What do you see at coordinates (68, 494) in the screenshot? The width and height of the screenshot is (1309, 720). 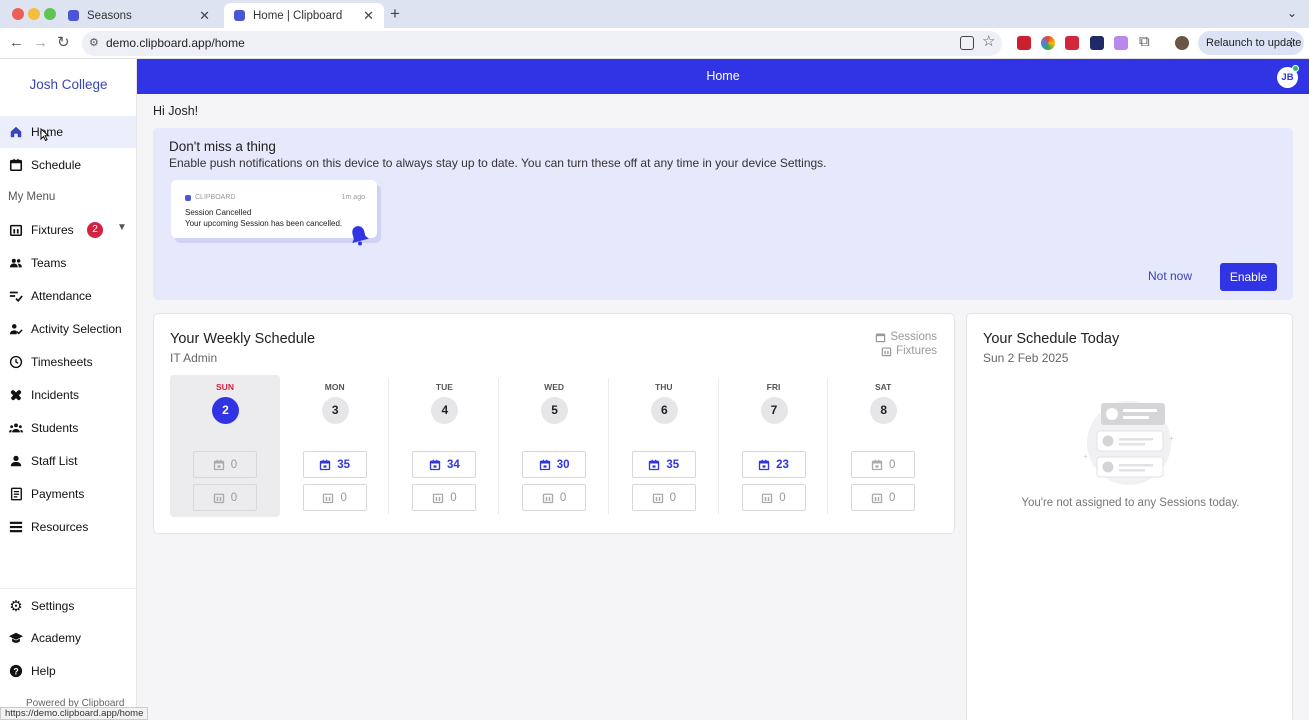 I see `sidebar-item-payments: Payments` at bounding box center [68, 494].